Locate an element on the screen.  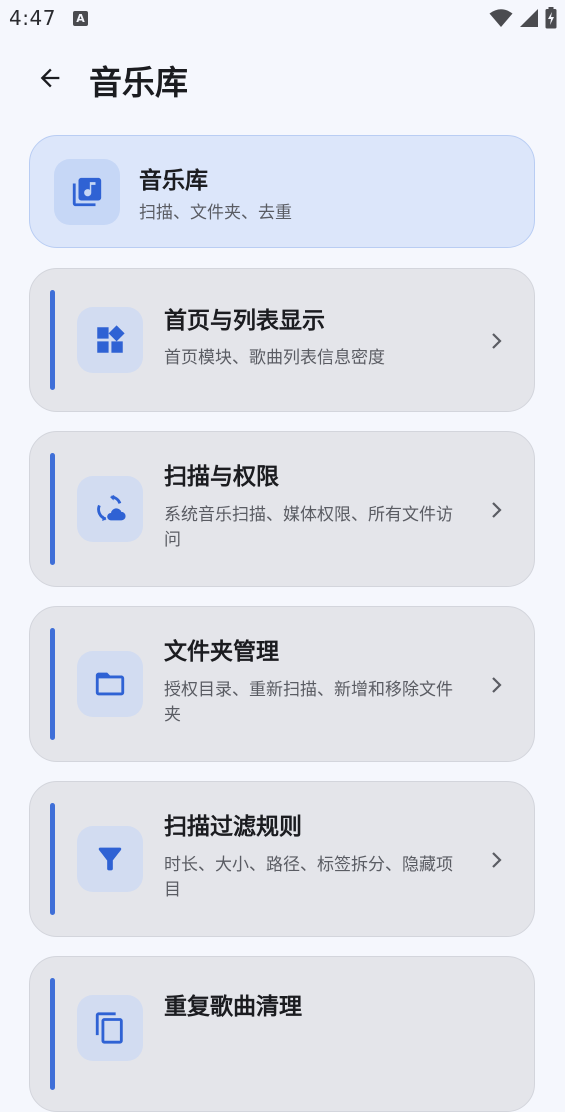
cloud-sync-icon is located at coordinates (111, 508).